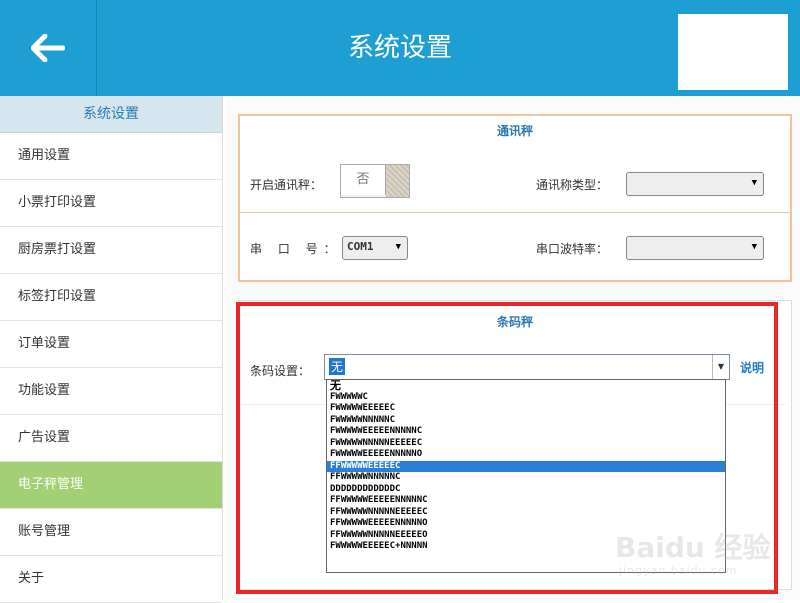 This screenshot has width=800, height=603. Describe the element at coordinates (526, 455) in the screenshot. I see `dropdown-option: FWWWWWEEEEENNNNNO` at that location.